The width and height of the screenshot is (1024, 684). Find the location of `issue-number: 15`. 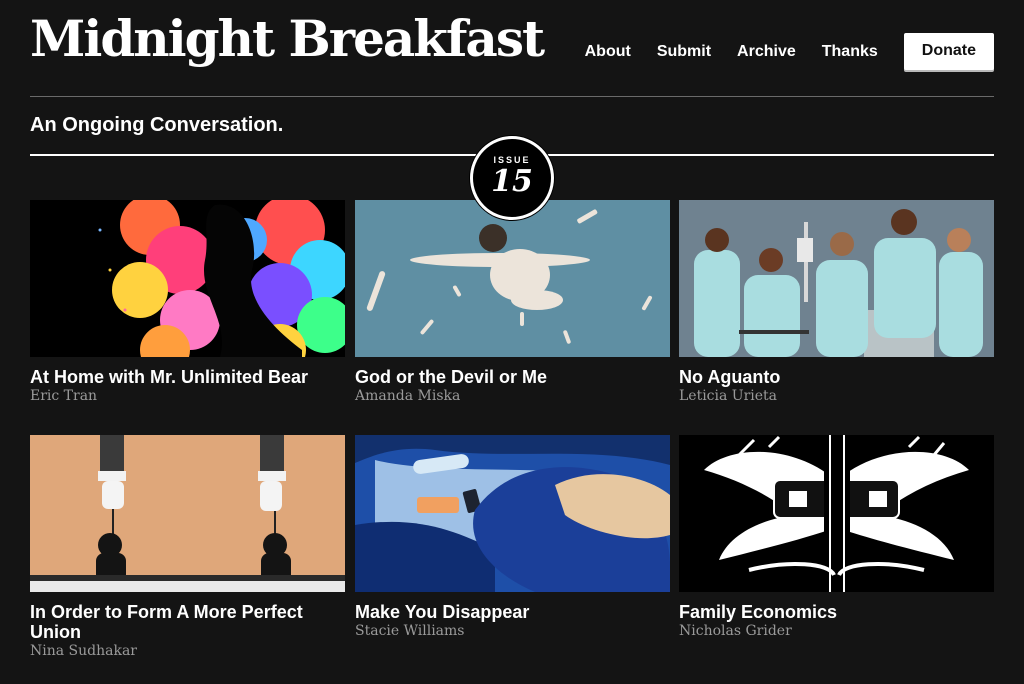

issue-number: 15 is located at coordinates (512, 181).